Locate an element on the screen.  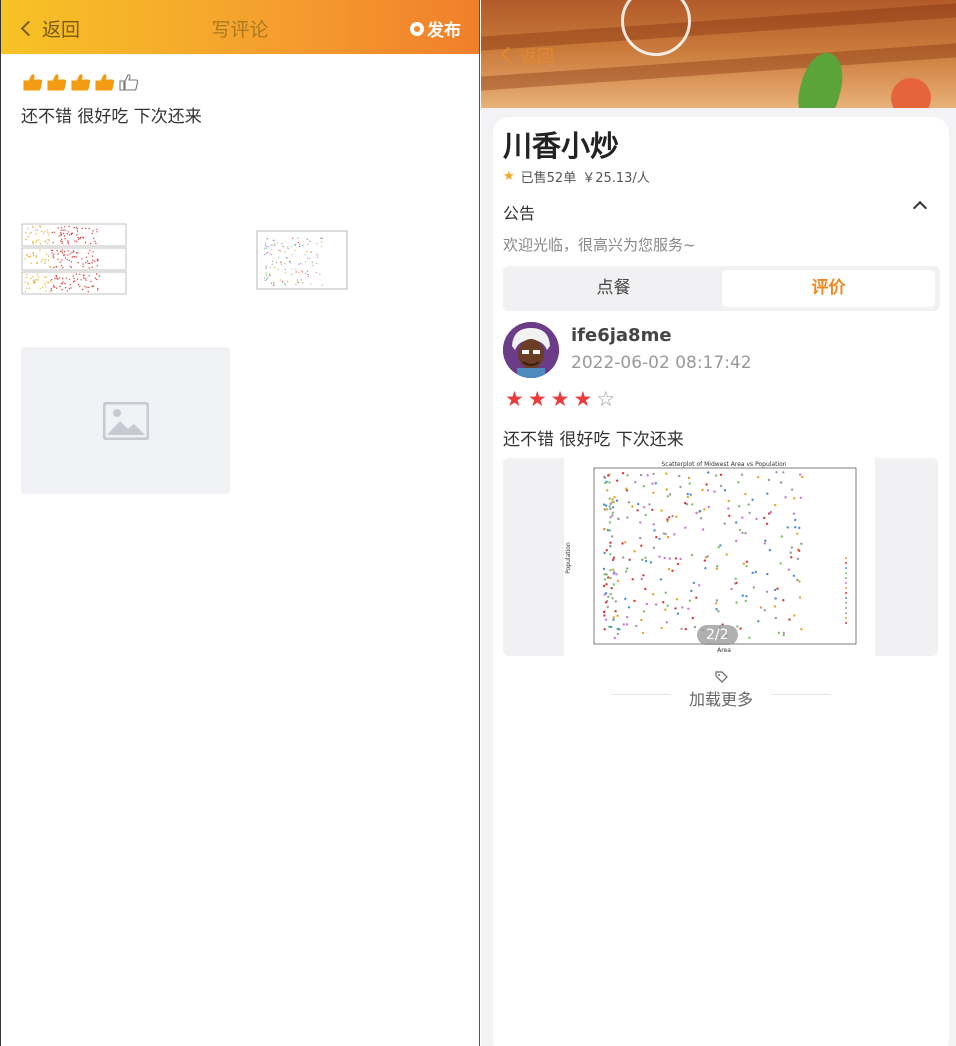
avg-price: ￥25.13/人 is located at coordinates (616, 178).